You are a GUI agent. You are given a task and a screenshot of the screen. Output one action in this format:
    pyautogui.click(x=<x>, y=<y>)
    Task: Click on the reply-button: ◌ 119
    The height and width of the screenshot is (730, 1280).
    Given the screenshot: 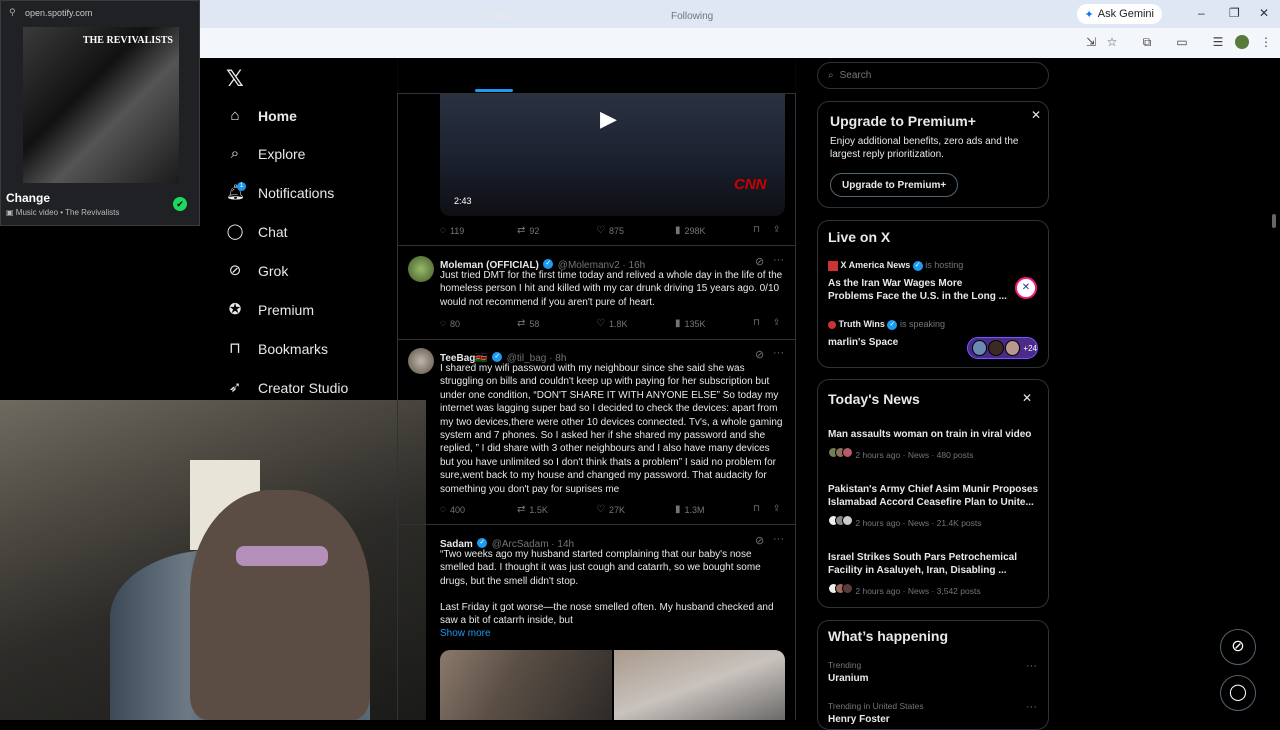 What is the action you would take?
    pyautogui.click(x=452, y=230)
    